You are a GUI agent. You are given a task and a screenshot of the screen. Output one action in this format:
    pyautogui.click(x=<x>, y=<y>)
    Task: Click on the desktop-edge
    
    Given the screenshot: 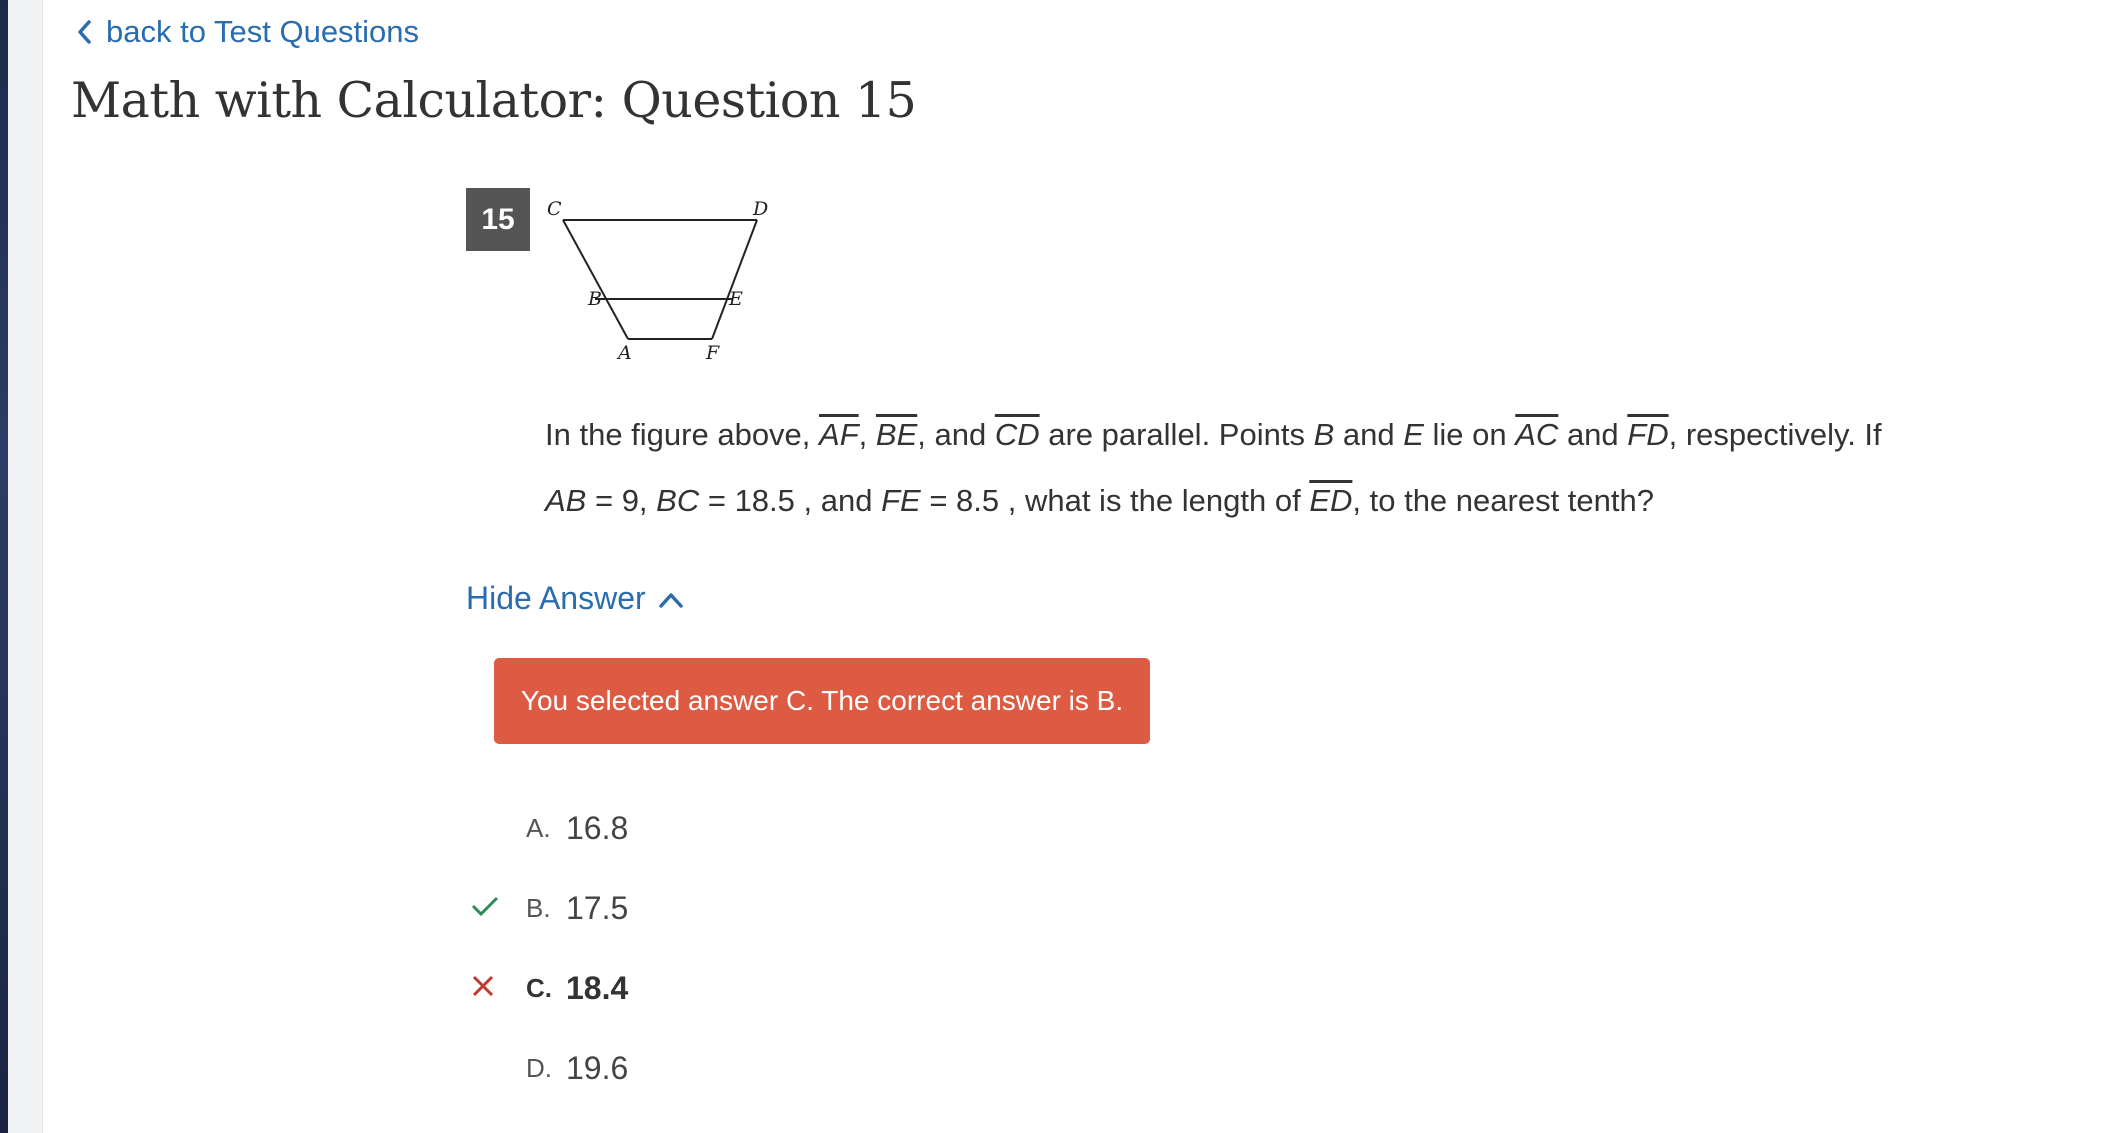 What is the action you would take?
    pyautogui.click(x=4, y=566)
    